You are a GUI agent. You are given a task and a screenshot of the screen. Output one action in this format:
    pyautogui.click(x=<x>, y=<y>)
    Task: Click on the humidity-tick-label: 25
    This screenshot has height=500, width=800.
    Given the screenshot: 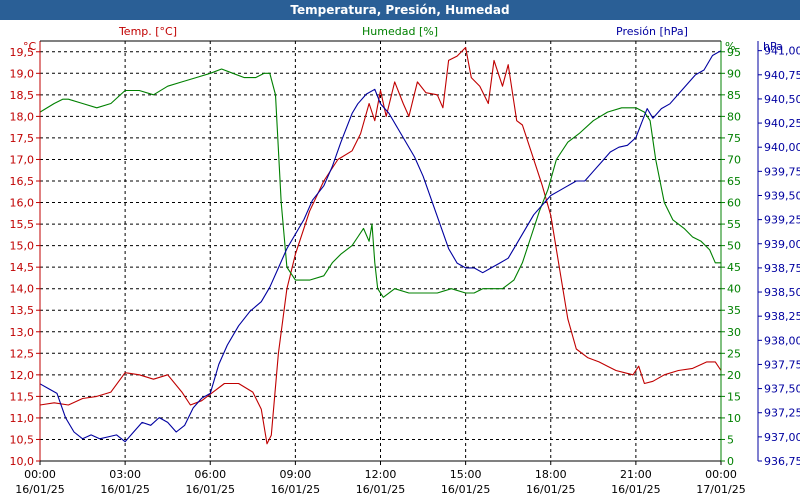 What is the action you would take?
    pyautogui.click(x=734, y=353)
    